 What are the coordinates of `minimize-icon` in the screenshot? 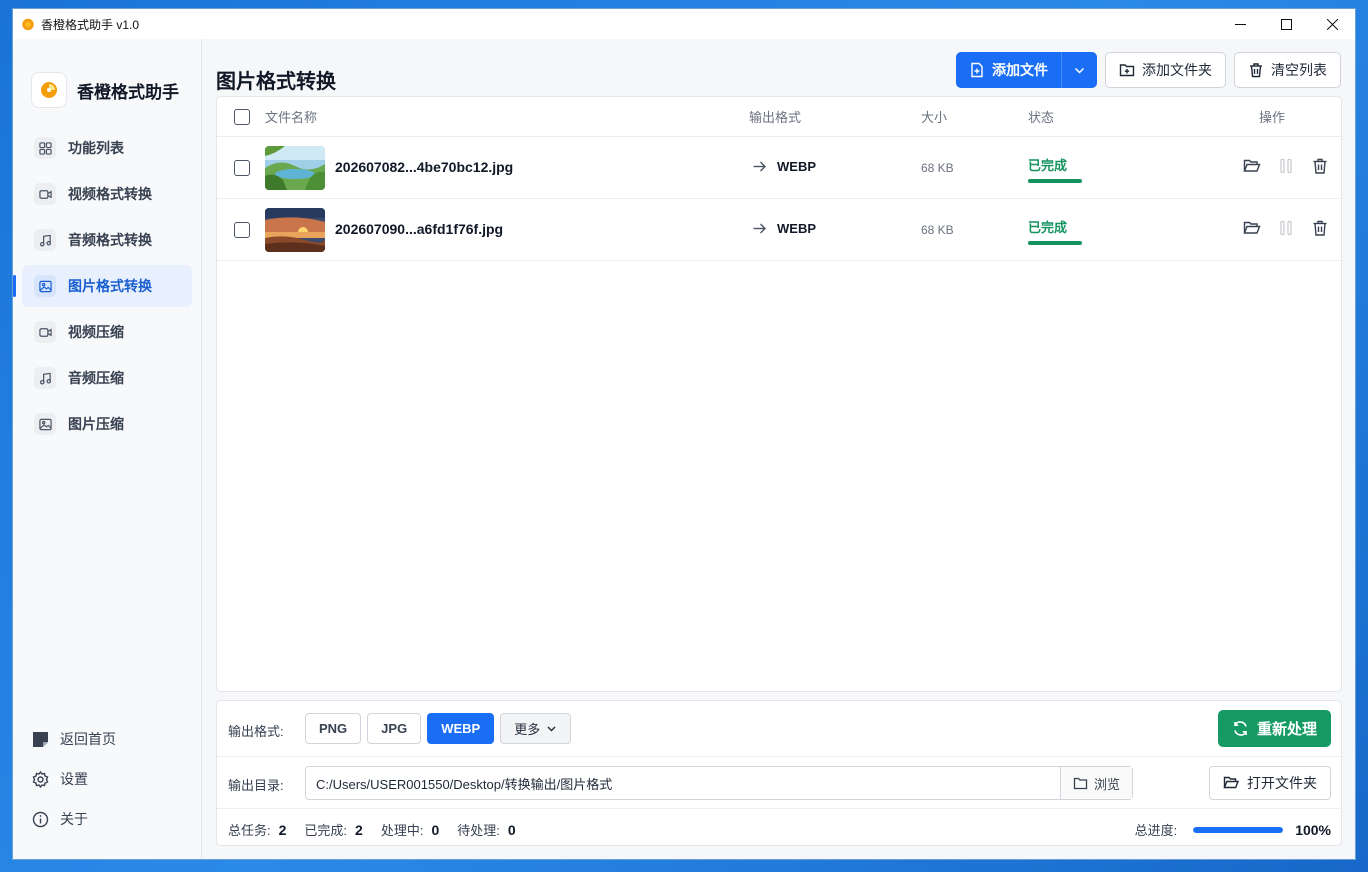 It's located at (1240, 24).